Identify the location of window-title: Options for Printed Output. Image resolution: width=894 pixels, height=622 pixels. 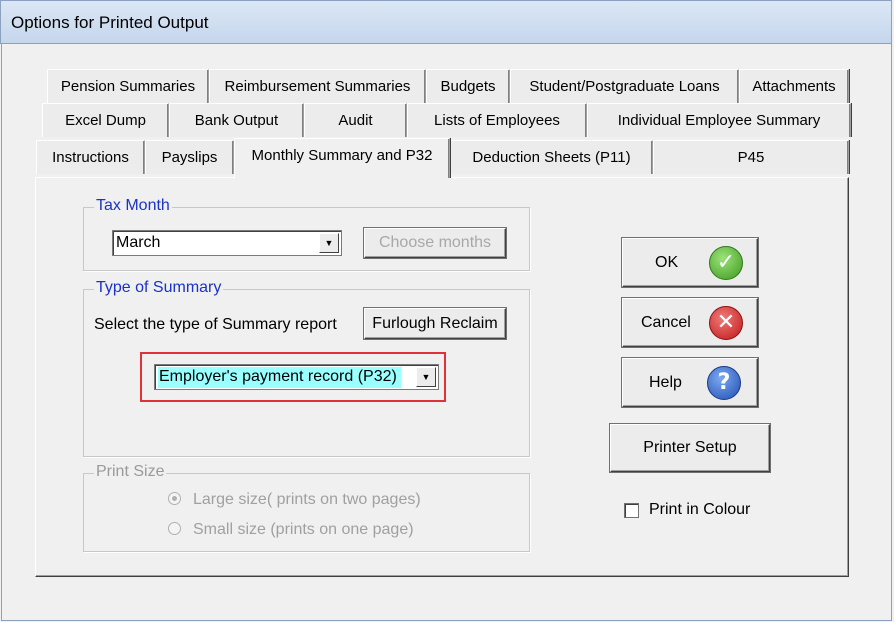
(110, 22).